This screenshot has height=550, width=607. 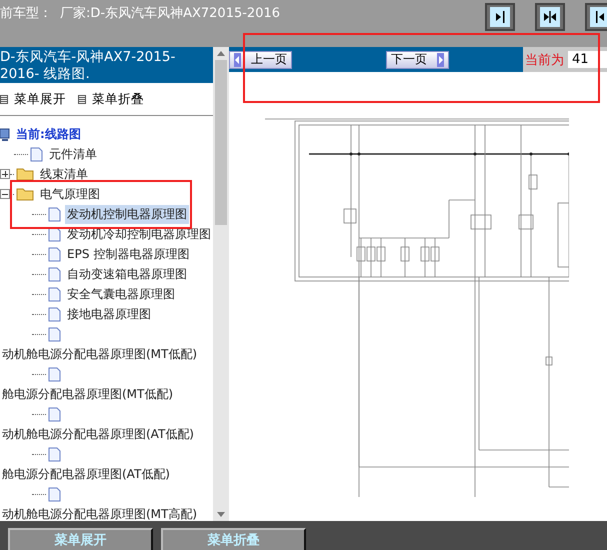 What do you see at coordinates (587, 59) in the screenshot?
I see `page-number-field: 41` at bounding box center [587, 59].